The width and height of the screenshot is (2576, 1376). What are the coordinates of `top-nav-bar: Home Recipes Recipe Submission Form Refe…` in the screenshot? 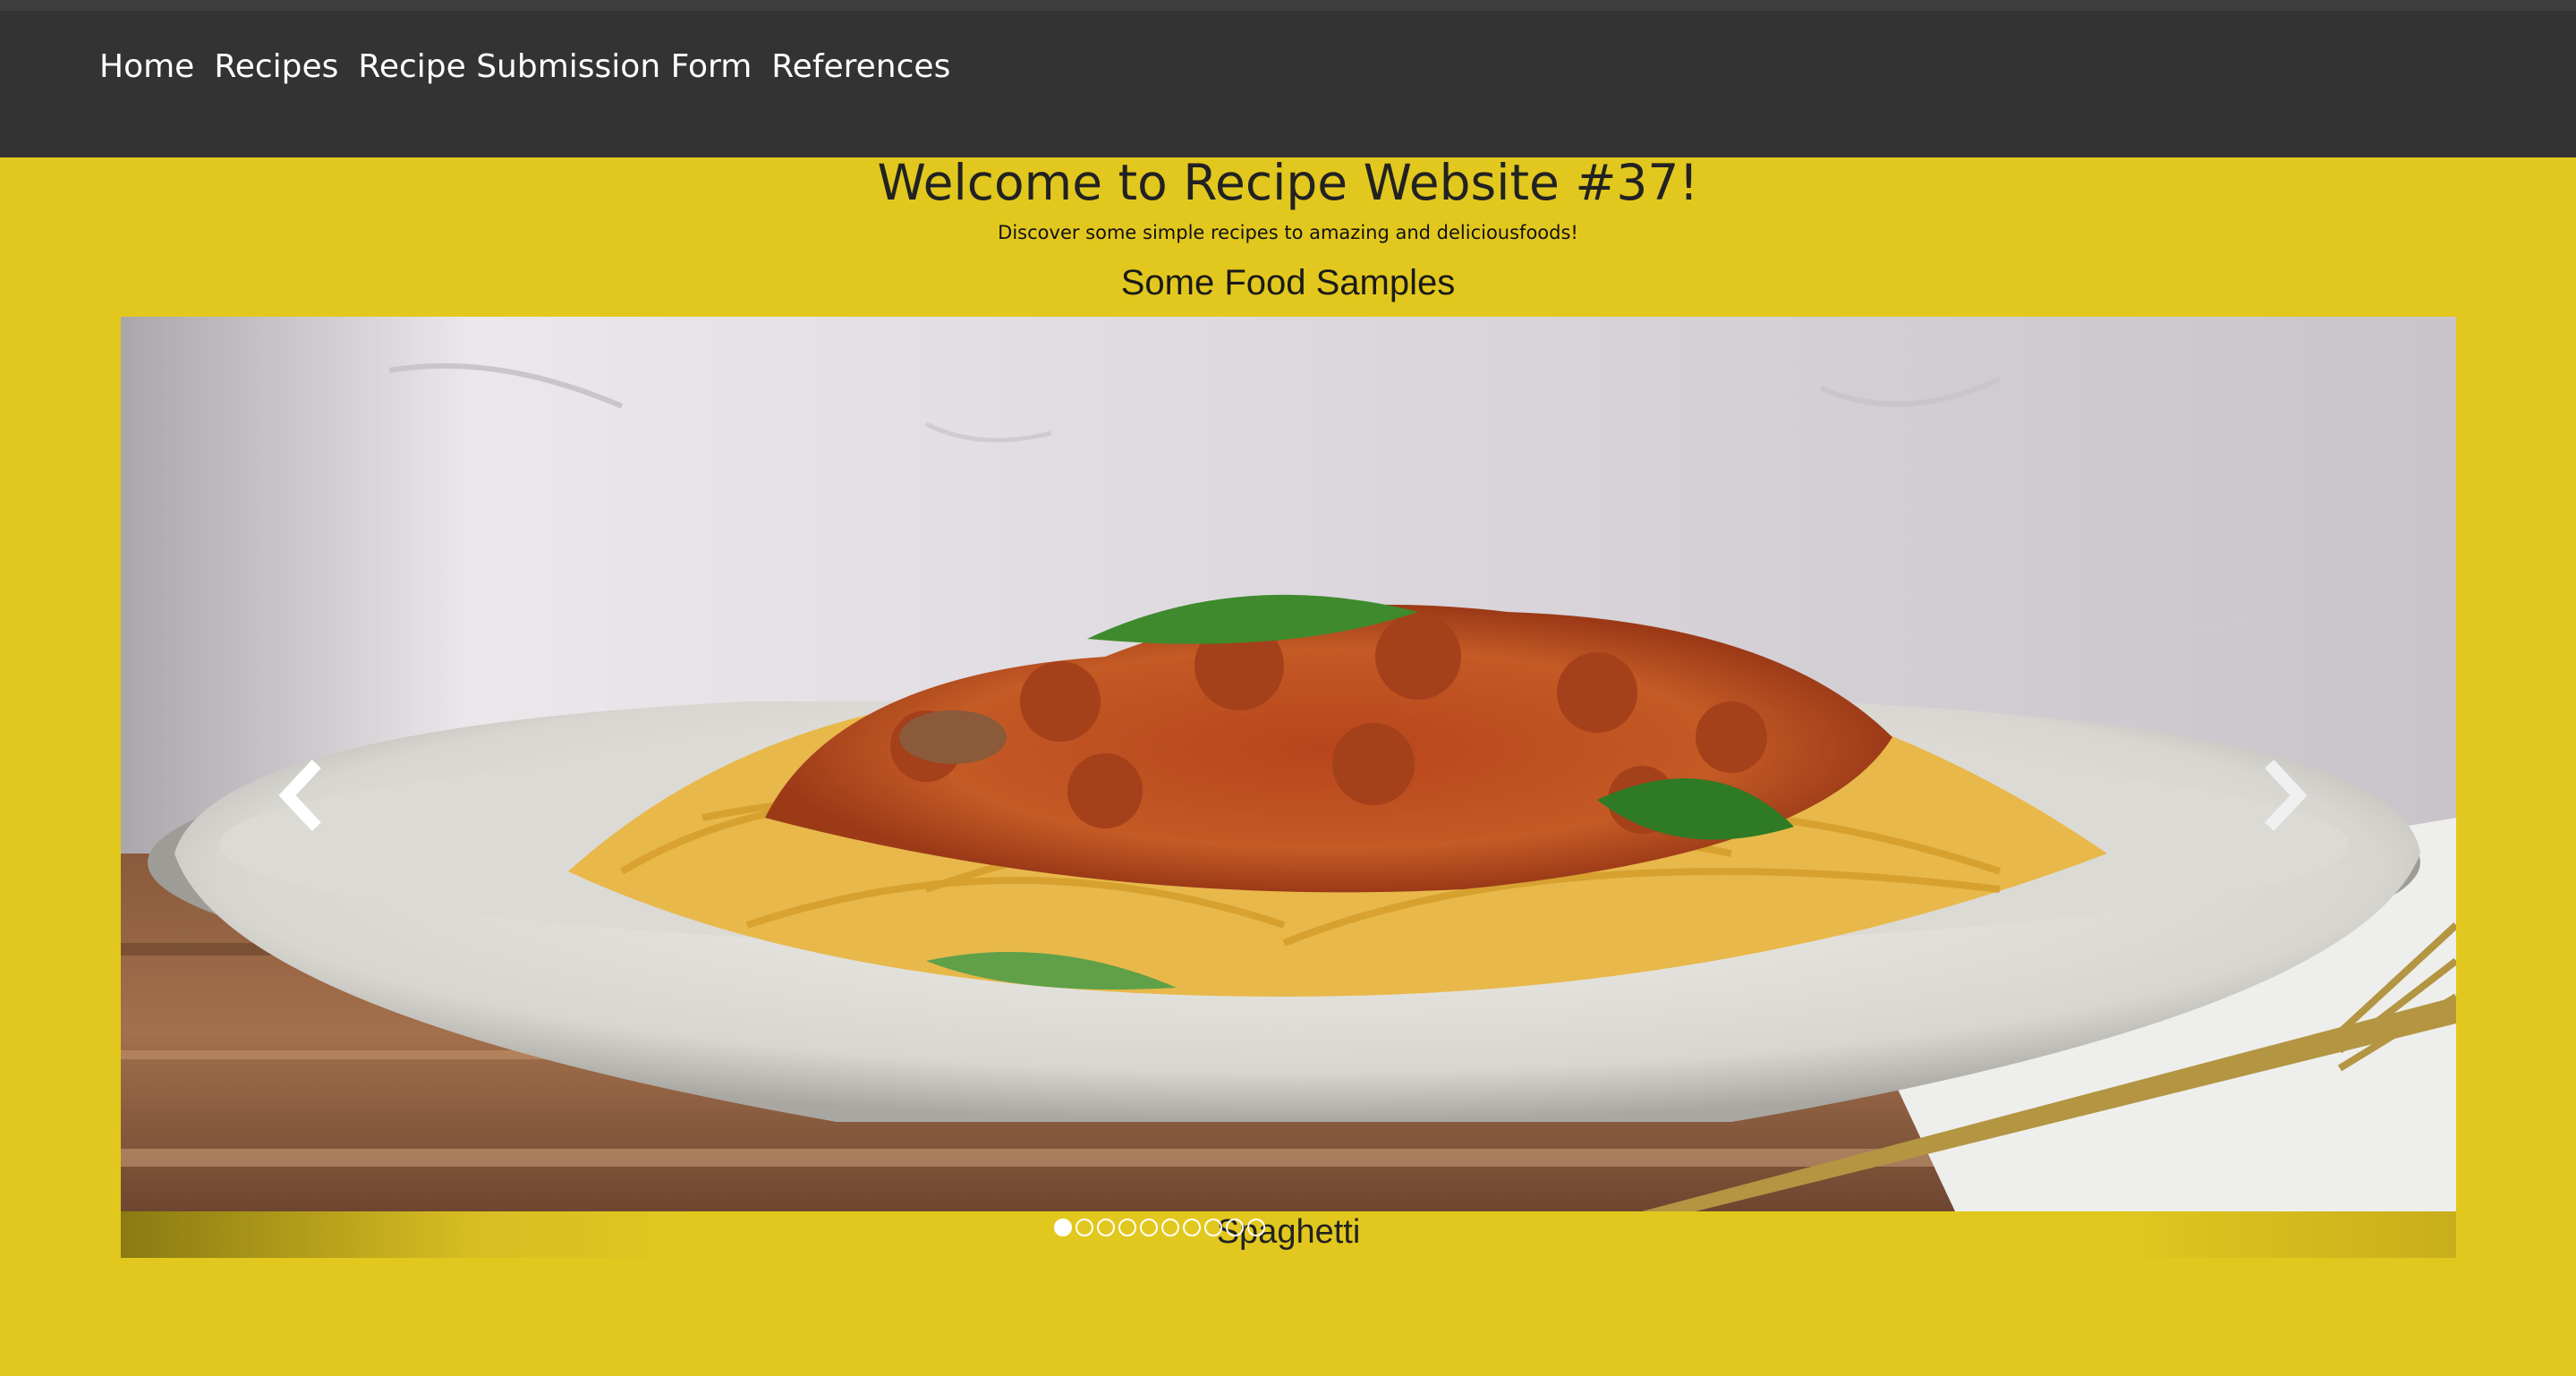 It's located at (1288, 79).